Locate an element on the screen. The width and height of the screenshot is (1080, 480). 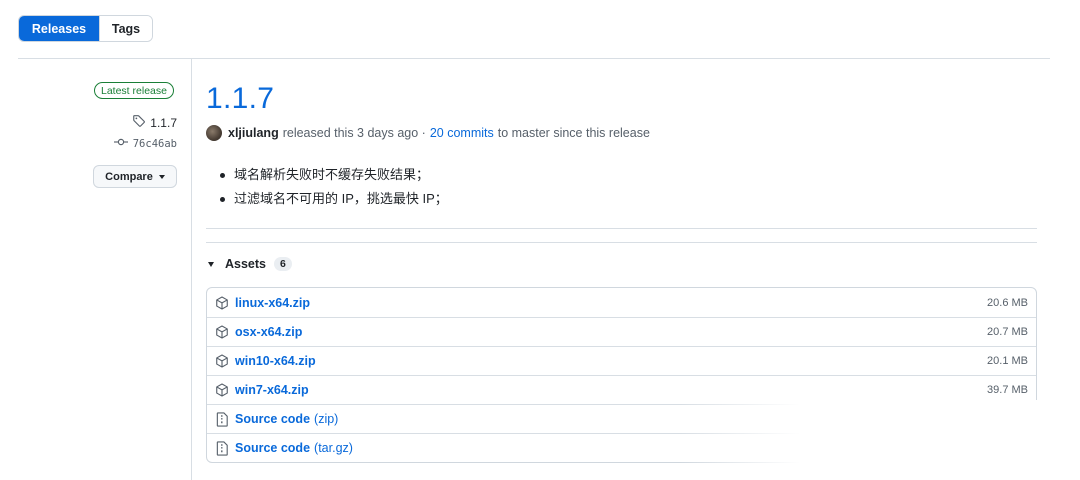
notes-divider is located at coordinates (621, 228).